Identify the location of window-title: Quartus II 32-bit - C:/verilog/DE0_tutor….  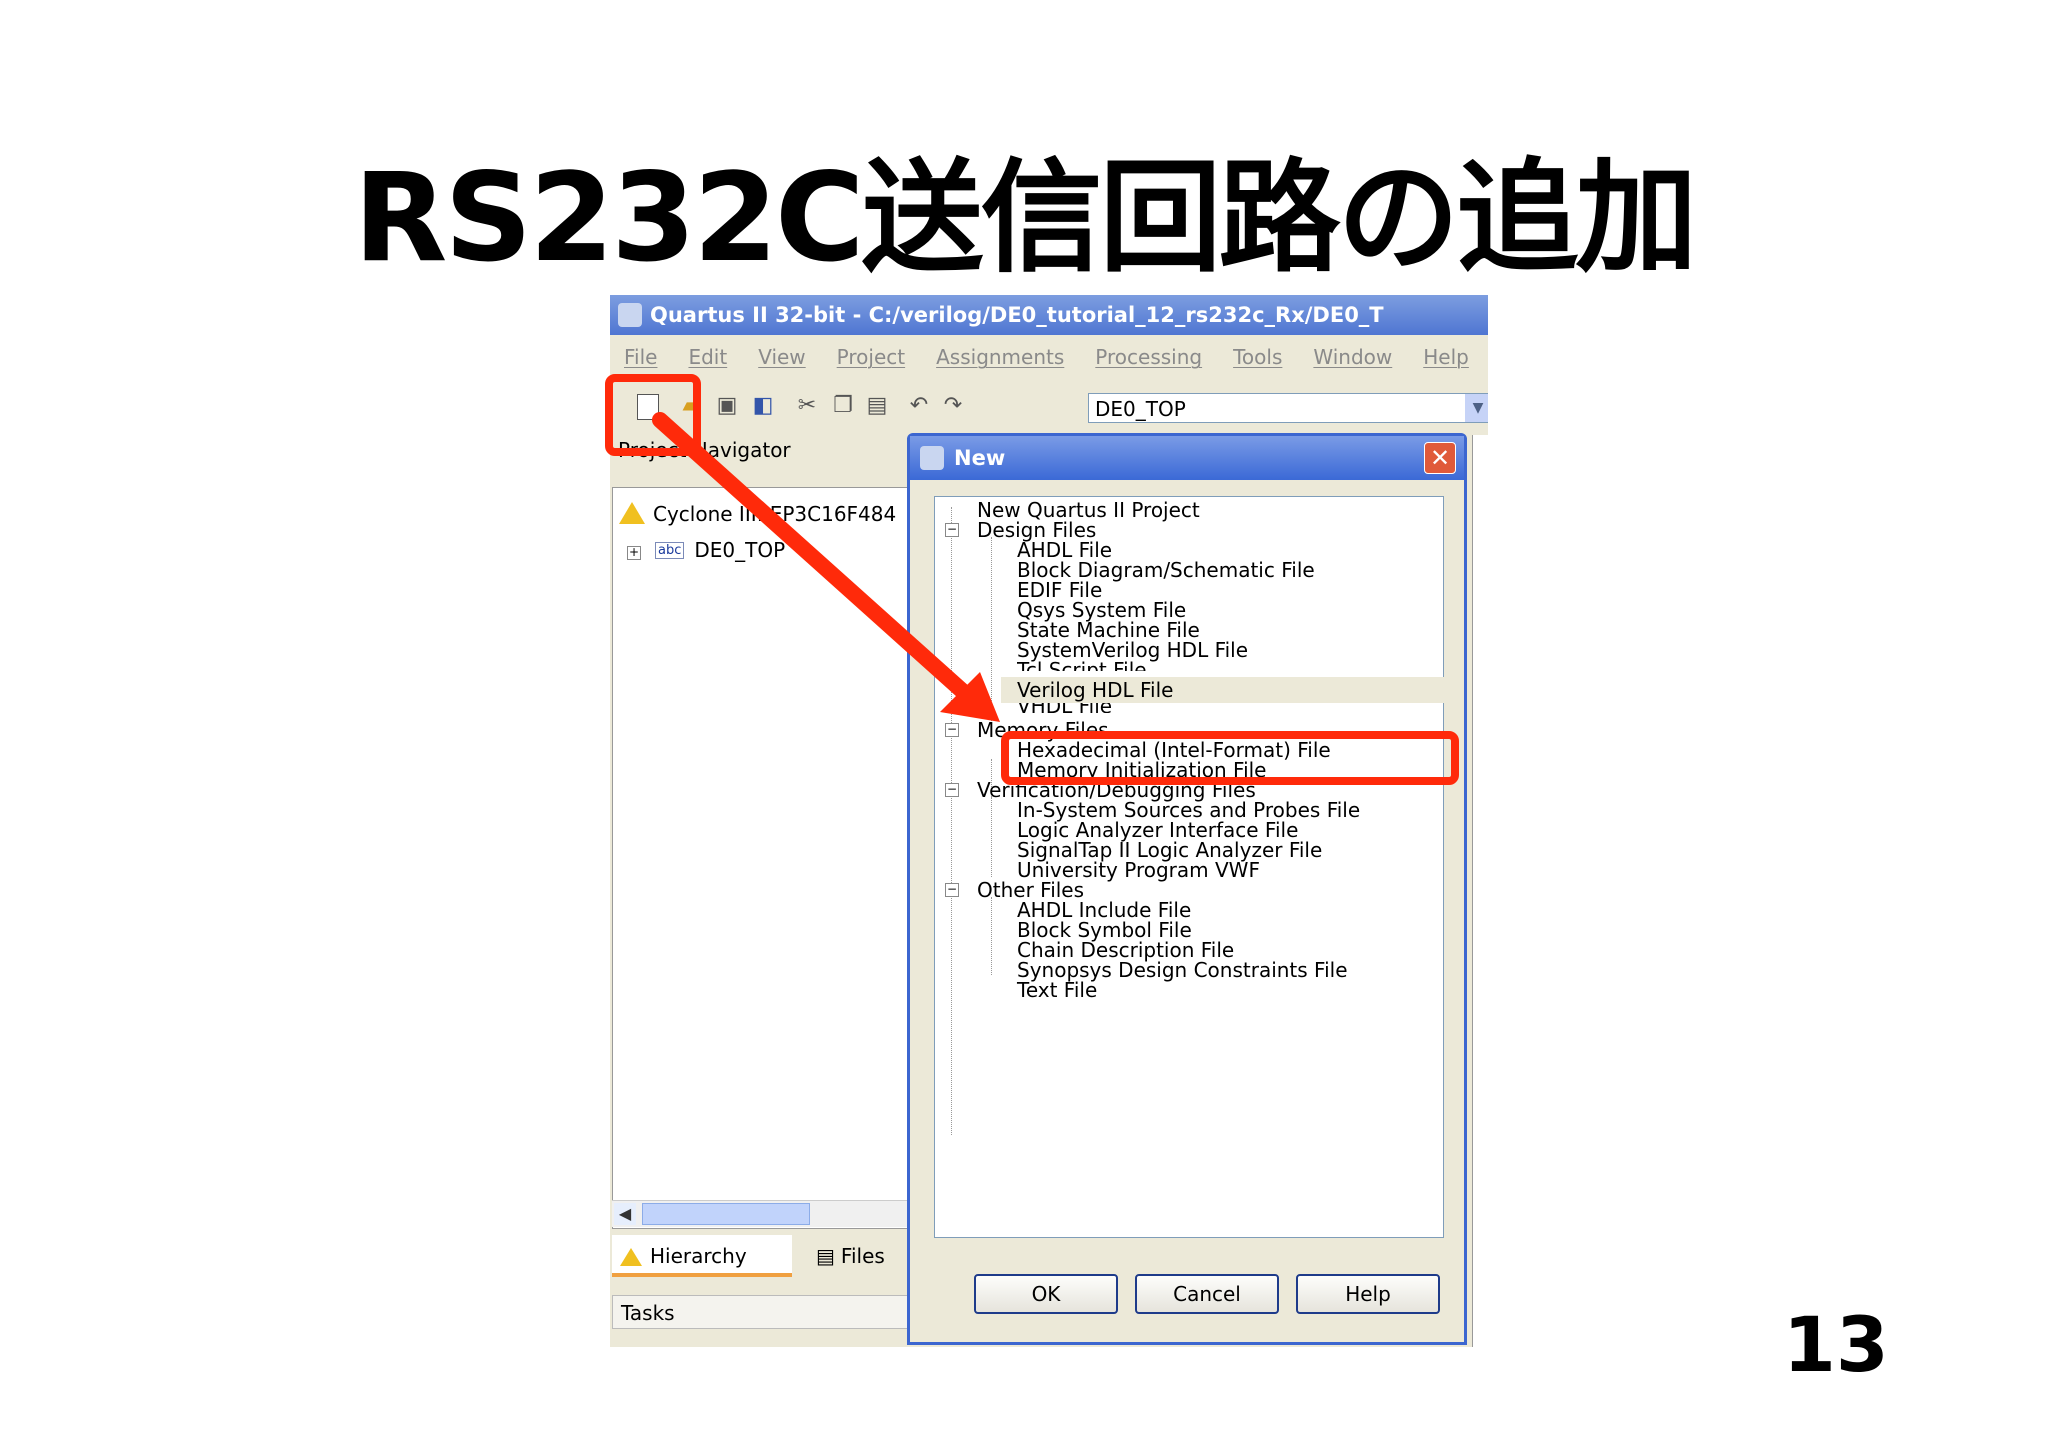
(1017, 315).